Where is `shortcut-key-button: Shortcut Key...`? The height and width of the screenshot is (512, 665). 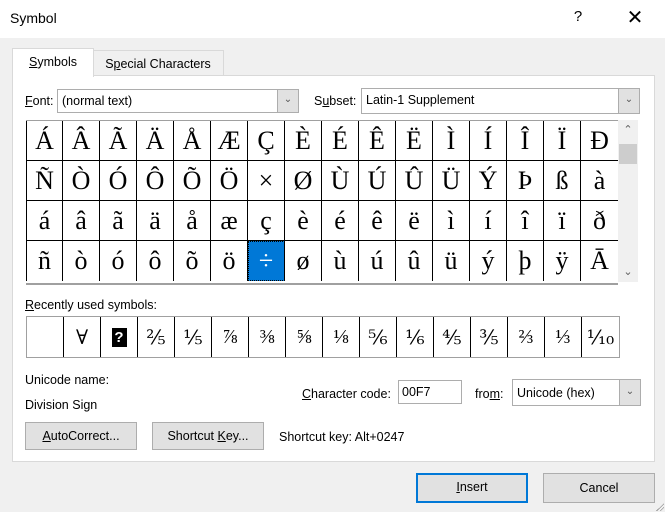
shortcut-key-button: Shortcut Key... is located at coordinates (208, 436).